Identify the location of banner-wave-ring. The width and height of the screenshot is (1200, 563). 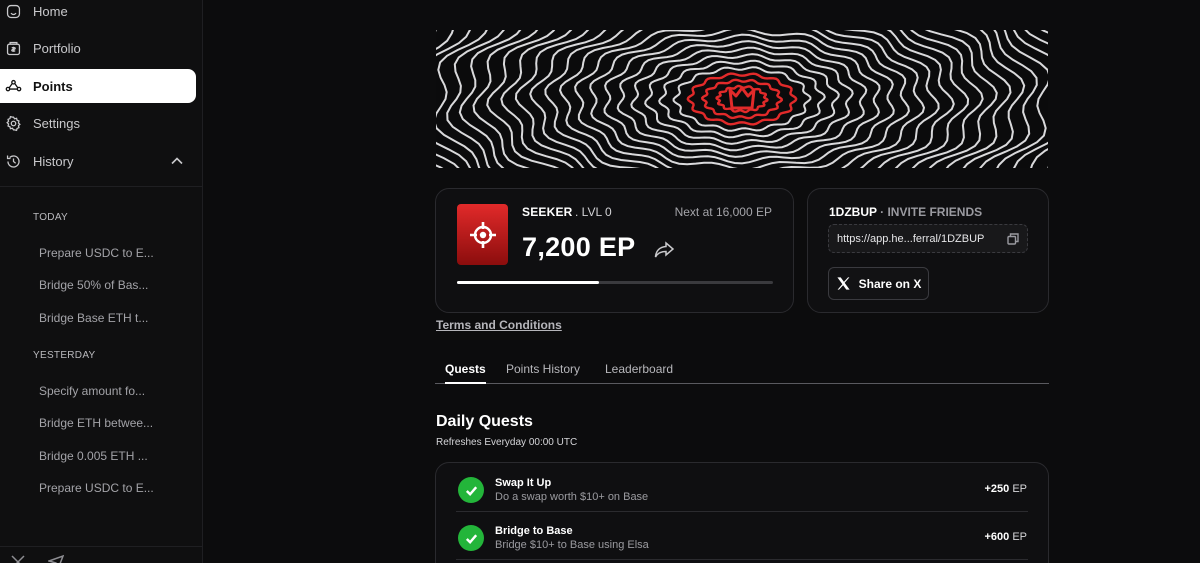
(742, 99).